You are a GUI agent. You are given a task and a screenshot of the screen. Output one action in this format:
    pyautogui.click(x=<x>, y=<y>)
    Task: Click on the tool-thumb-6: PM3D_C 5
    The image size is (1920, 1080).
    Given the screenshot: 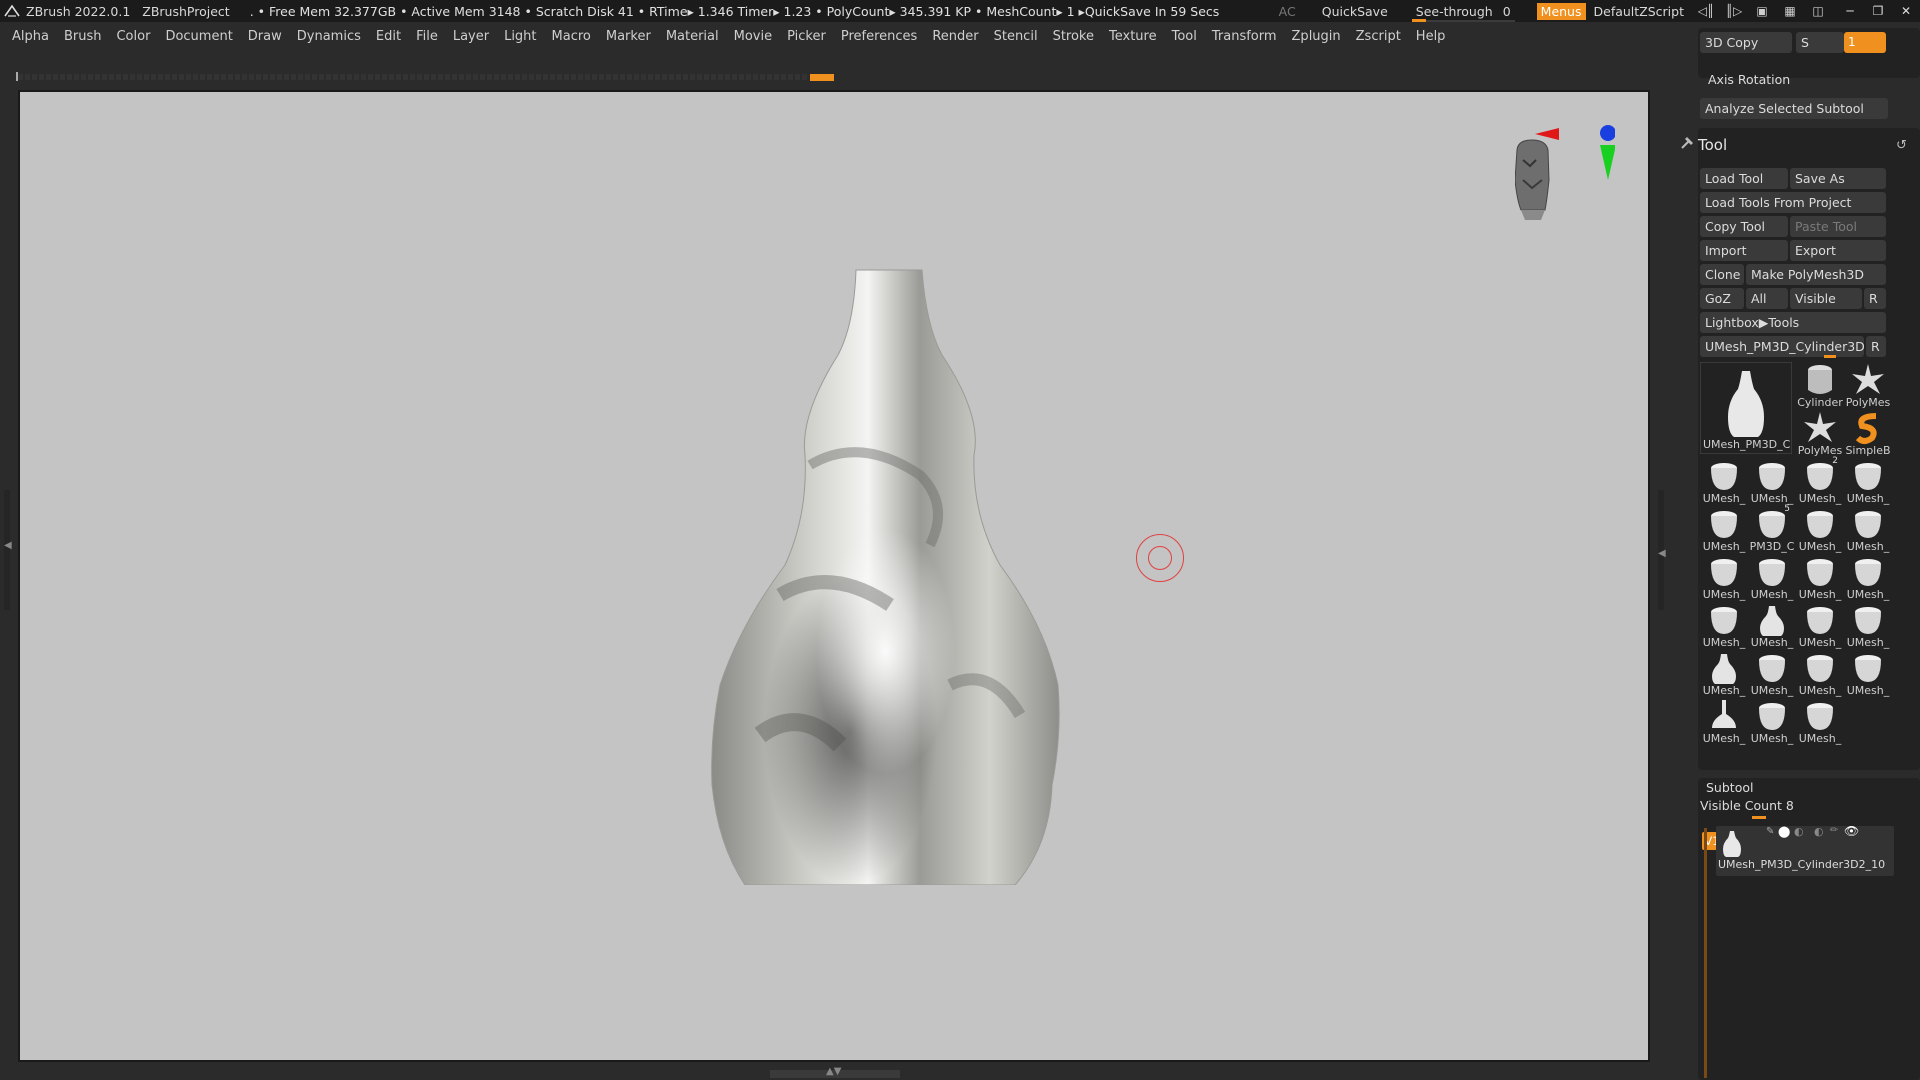 What is the action you would take?
    pyautogui.click(x=1772, y=529)
    